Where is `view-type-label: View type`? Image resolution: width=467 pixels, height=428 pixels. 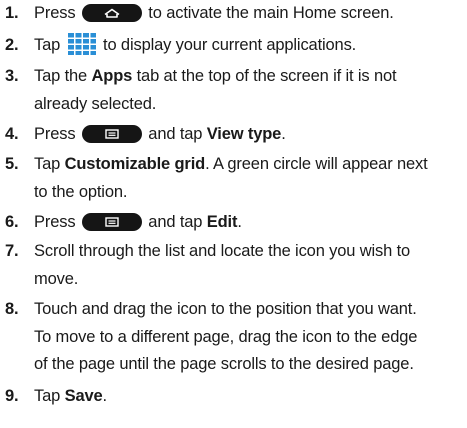 view-type-label: View type is located at coordinates (244, 134).